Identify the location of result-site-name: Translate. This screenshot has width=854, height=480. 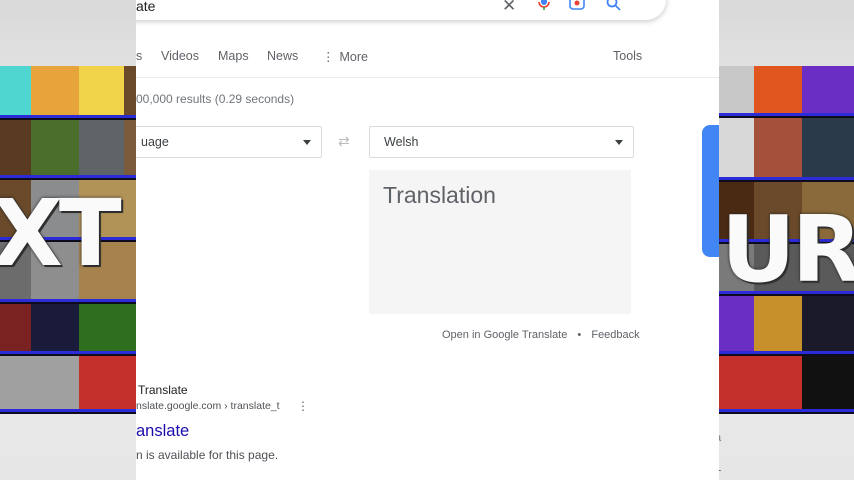
(163, 390).